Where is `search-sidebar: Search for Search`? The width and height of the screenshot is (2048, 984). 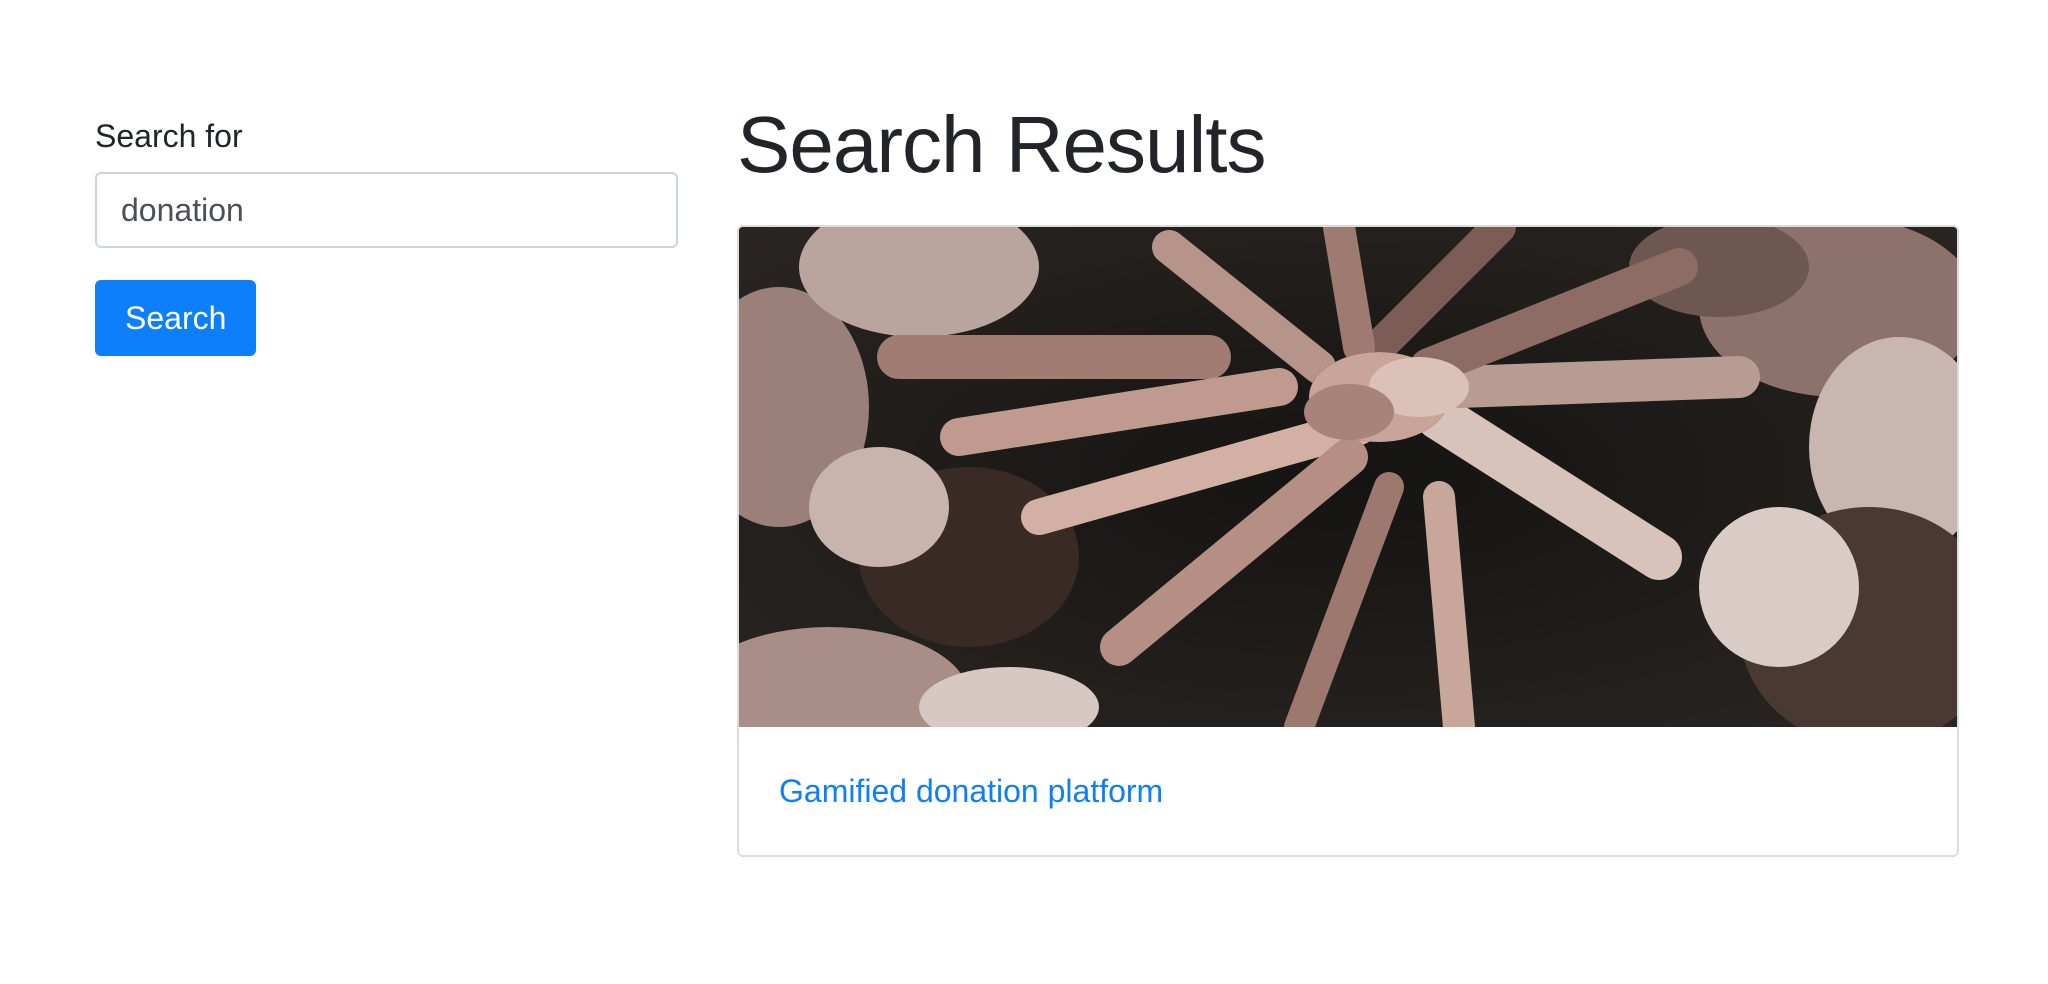
search-sidebar: Search for Search is located at coordinates (386, 234).